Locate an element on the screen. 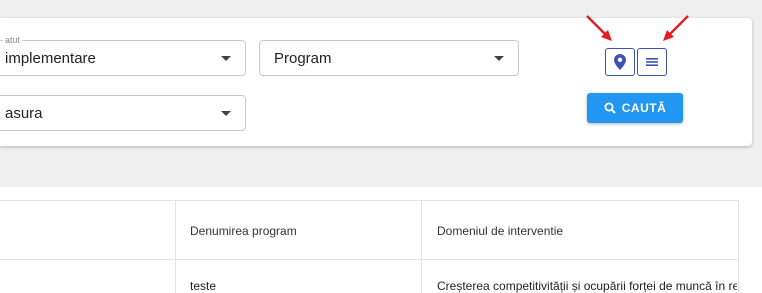 Image resolution: width=762 pixels, height=293 pixels. list-icon is located at coordinates (652, 62).